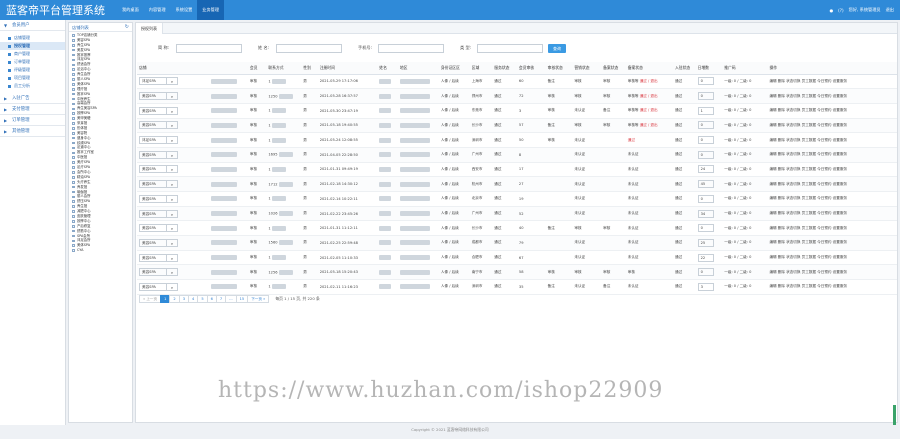  I want to click on tree-item: CYA, so click(100, 250).